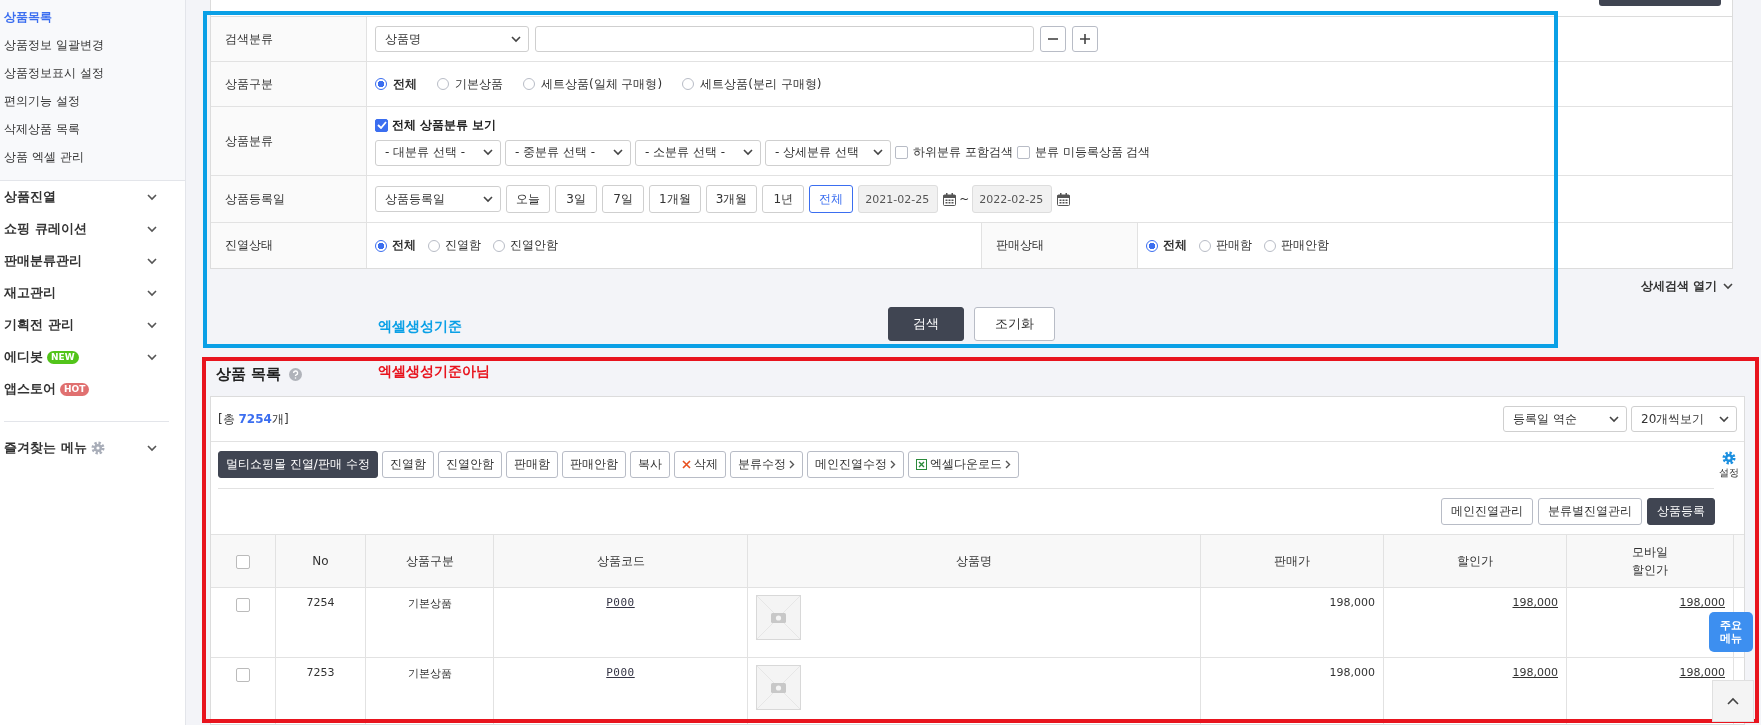 The height and width of the screenshot is (725, 1761). I want to click on column-header: 할인가, so click(1475, 561).